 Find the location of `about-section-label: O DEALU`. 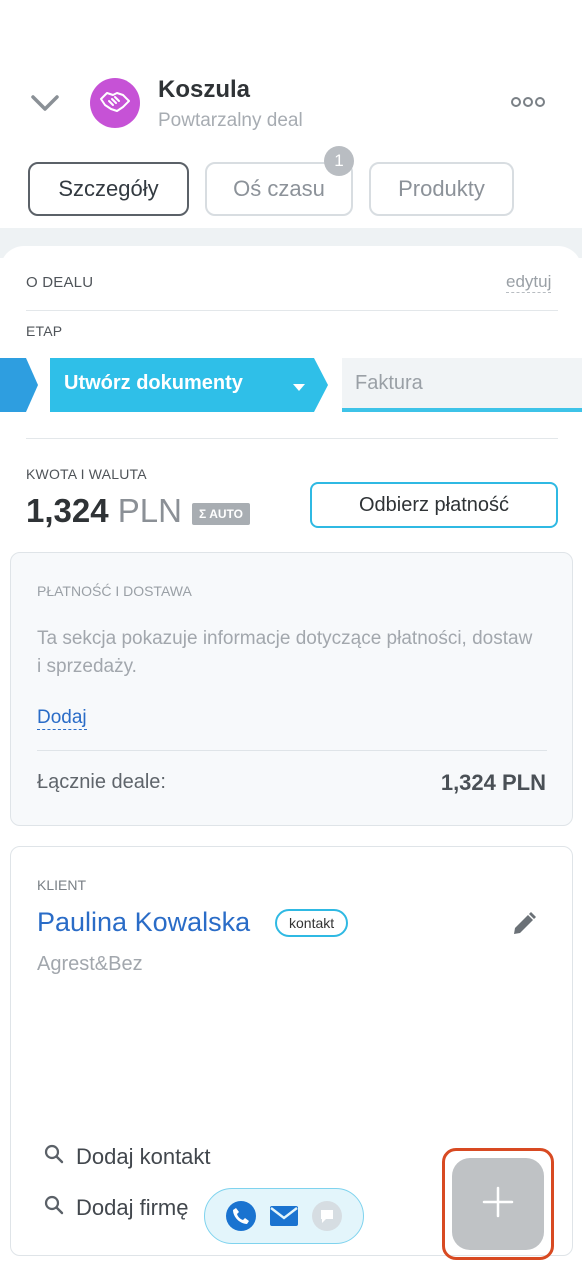

about-section-label: O DEALU is located at coordinates (60, 282).